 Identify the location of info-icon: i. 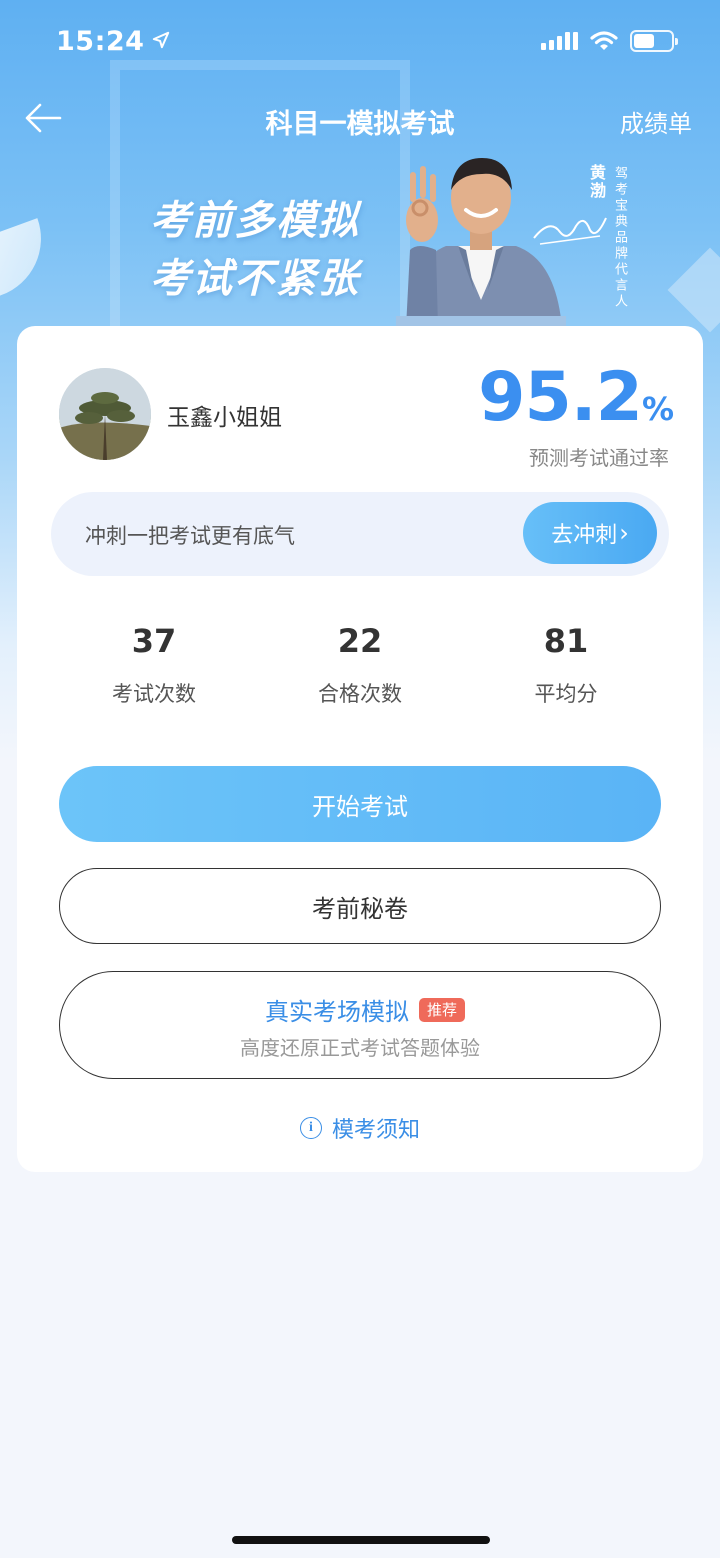
(310, 1128).